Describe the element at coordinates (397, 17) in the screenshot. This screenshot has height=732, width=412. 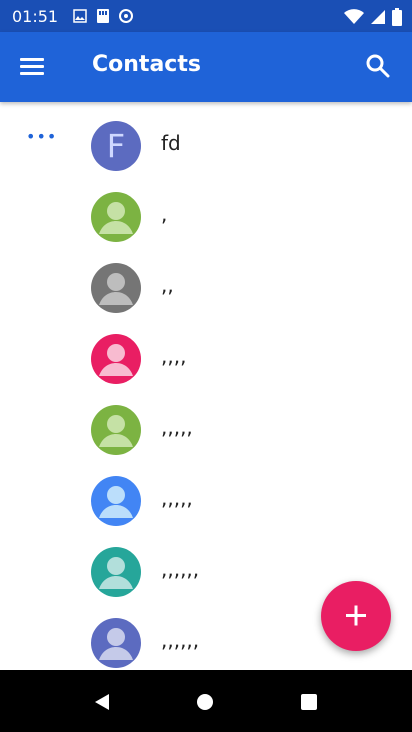
I see `battery-icon` at that location.